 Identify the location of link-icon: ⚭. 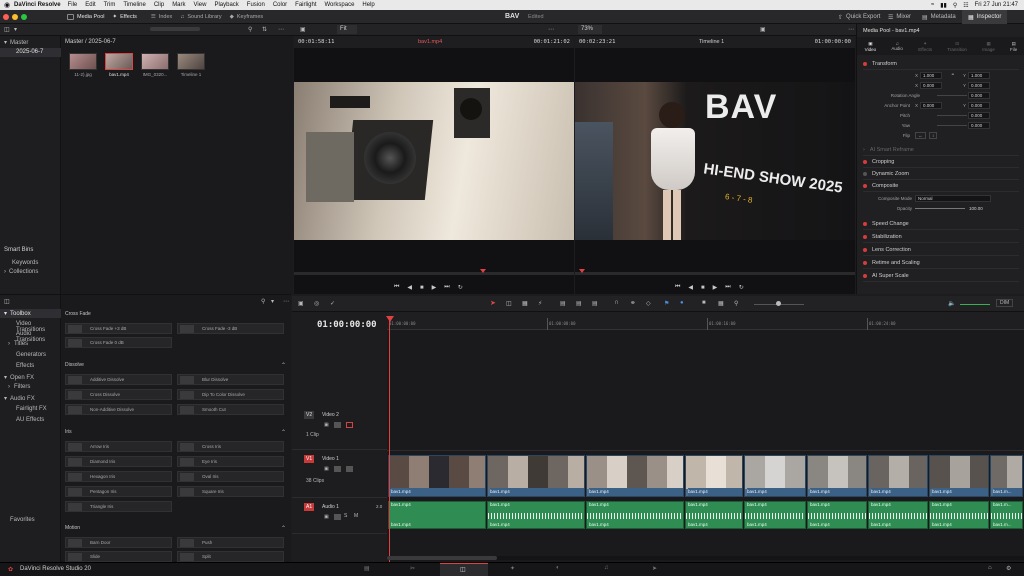
(953, 75).